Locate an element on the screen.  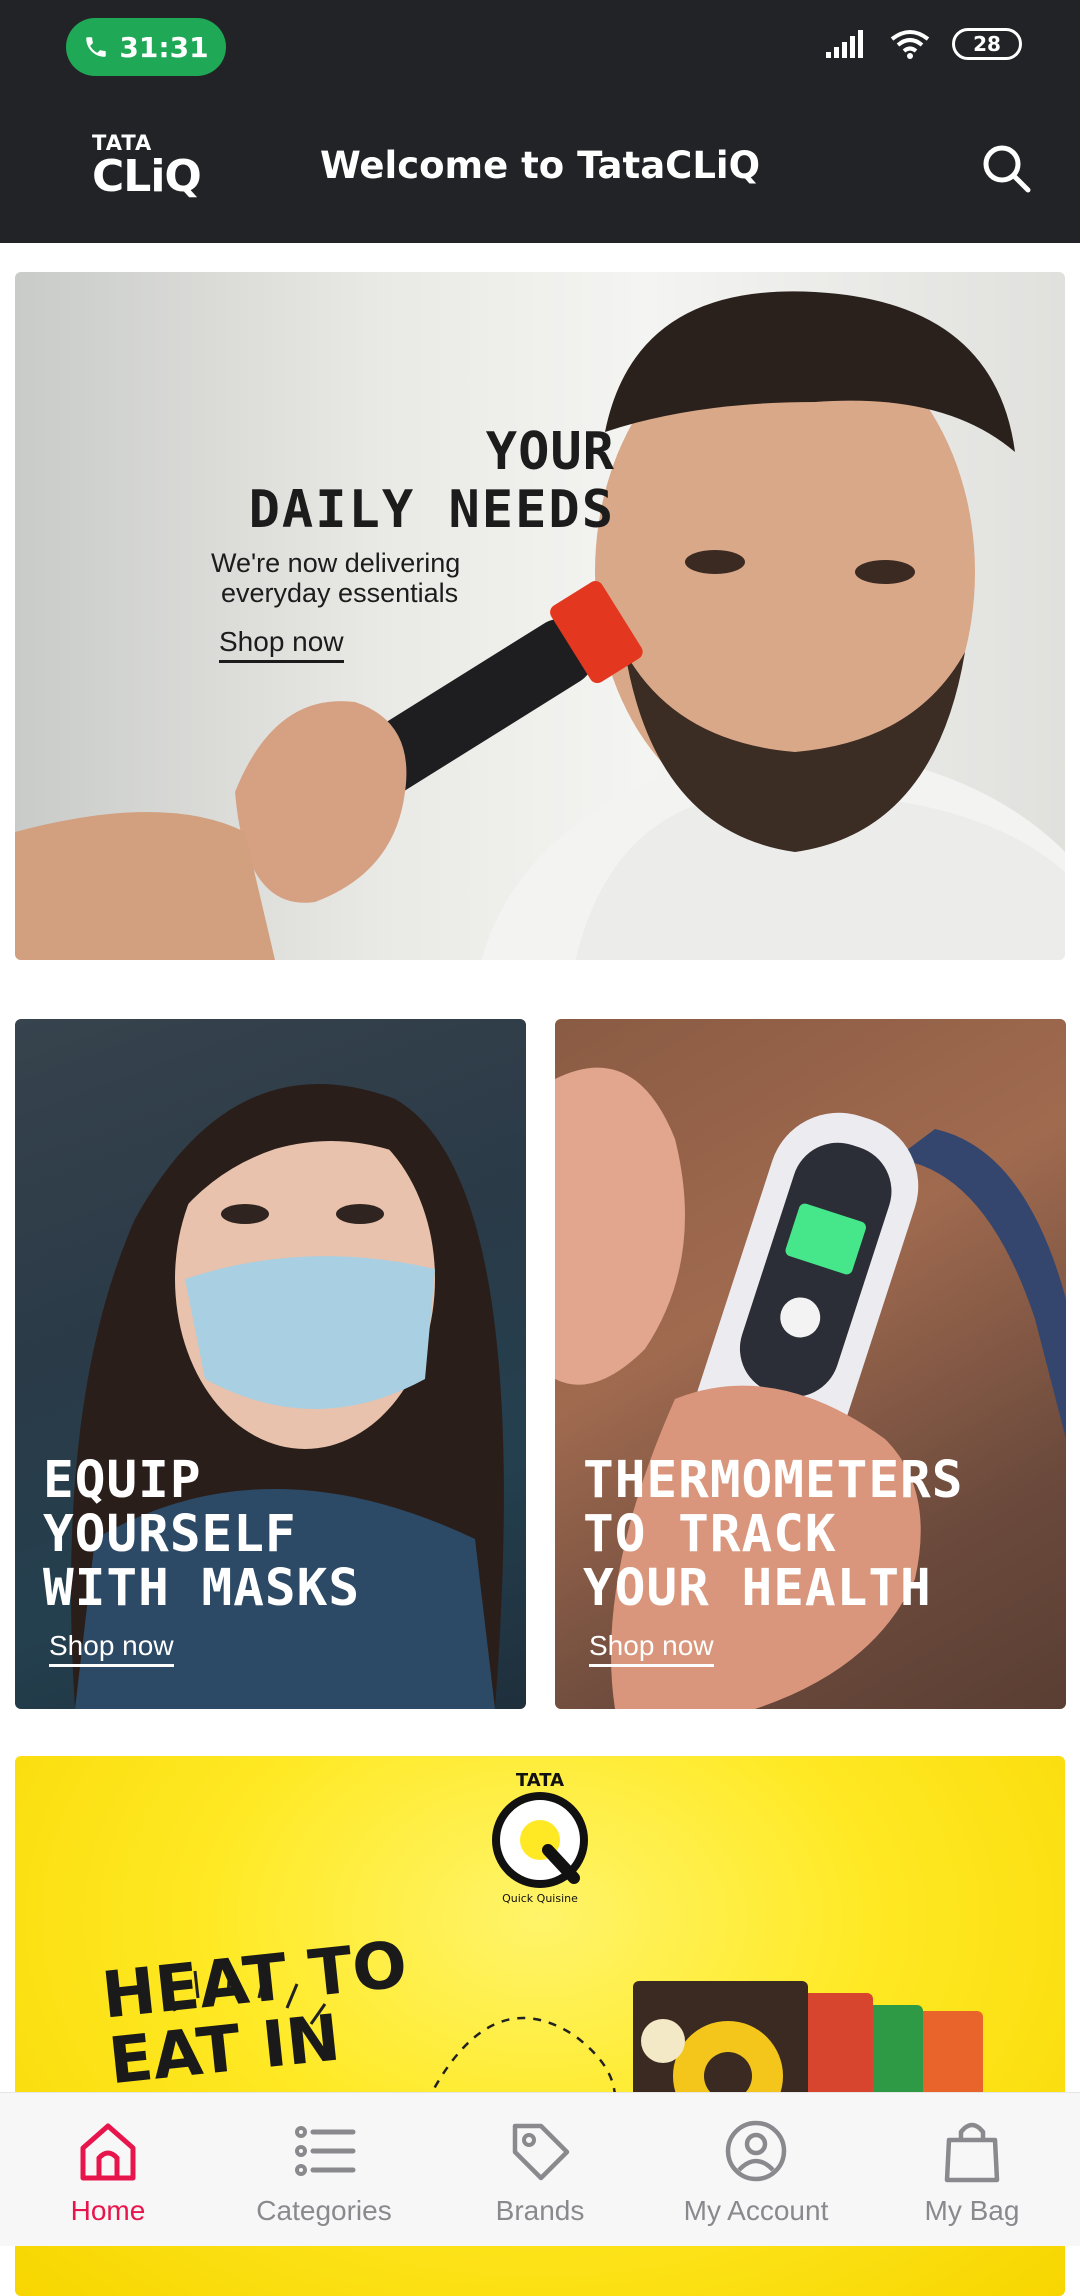
thermometers-shop-now-link: Shop now is located at coordinates (651, 1648).